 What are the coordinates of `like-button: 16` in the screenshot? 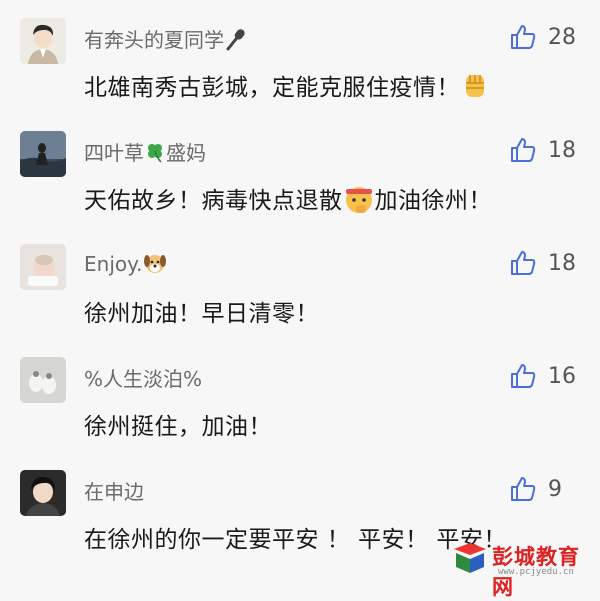 It's located at (542, 376).